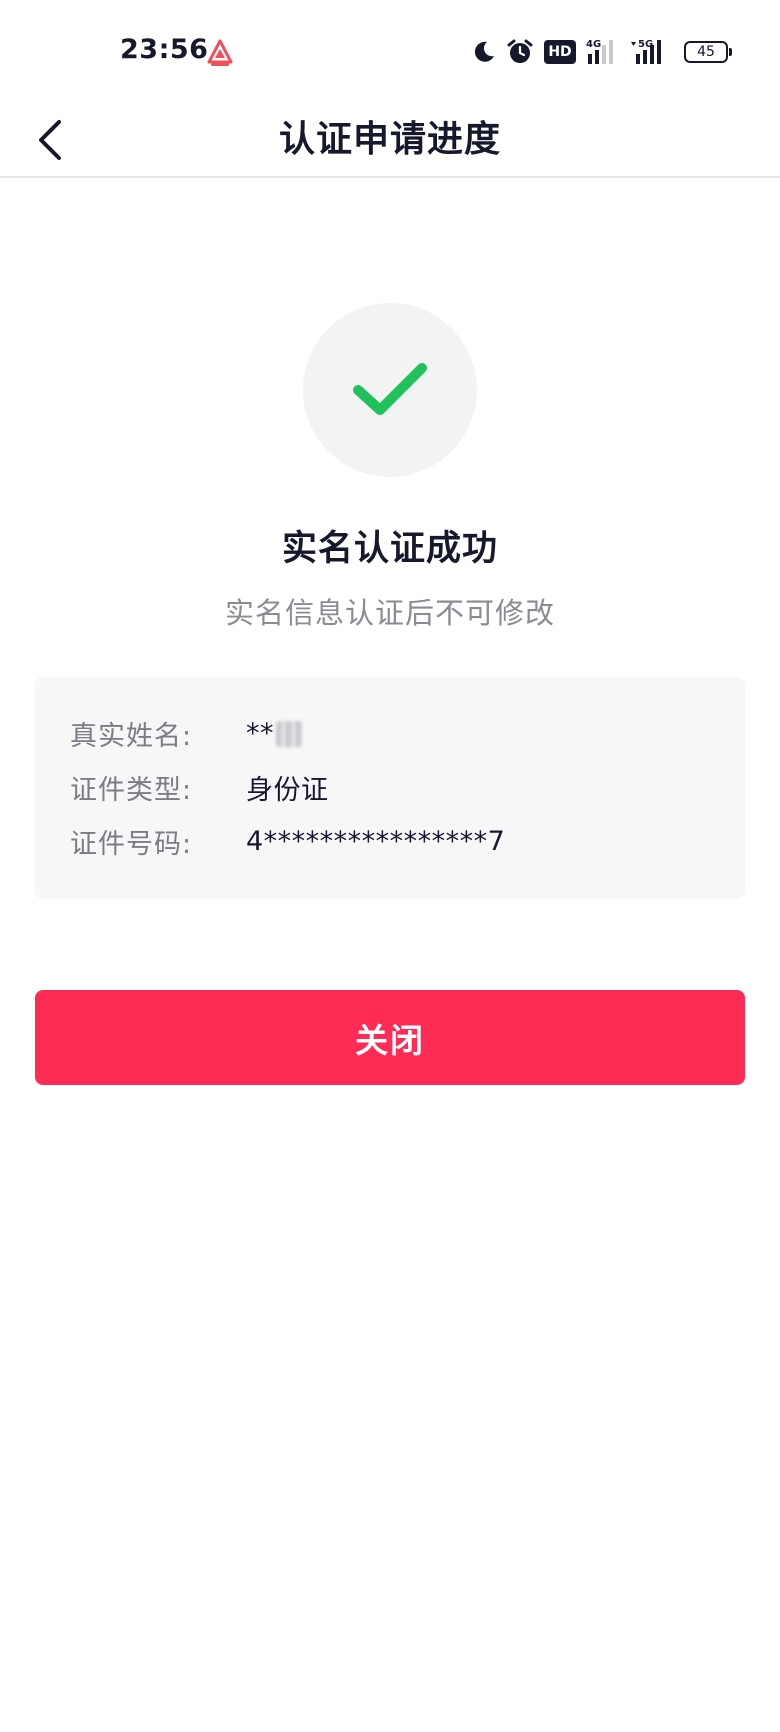 The height and width of the screenshot is (1732, 780). I want to click on checkmark-icon, so click(390, 389).